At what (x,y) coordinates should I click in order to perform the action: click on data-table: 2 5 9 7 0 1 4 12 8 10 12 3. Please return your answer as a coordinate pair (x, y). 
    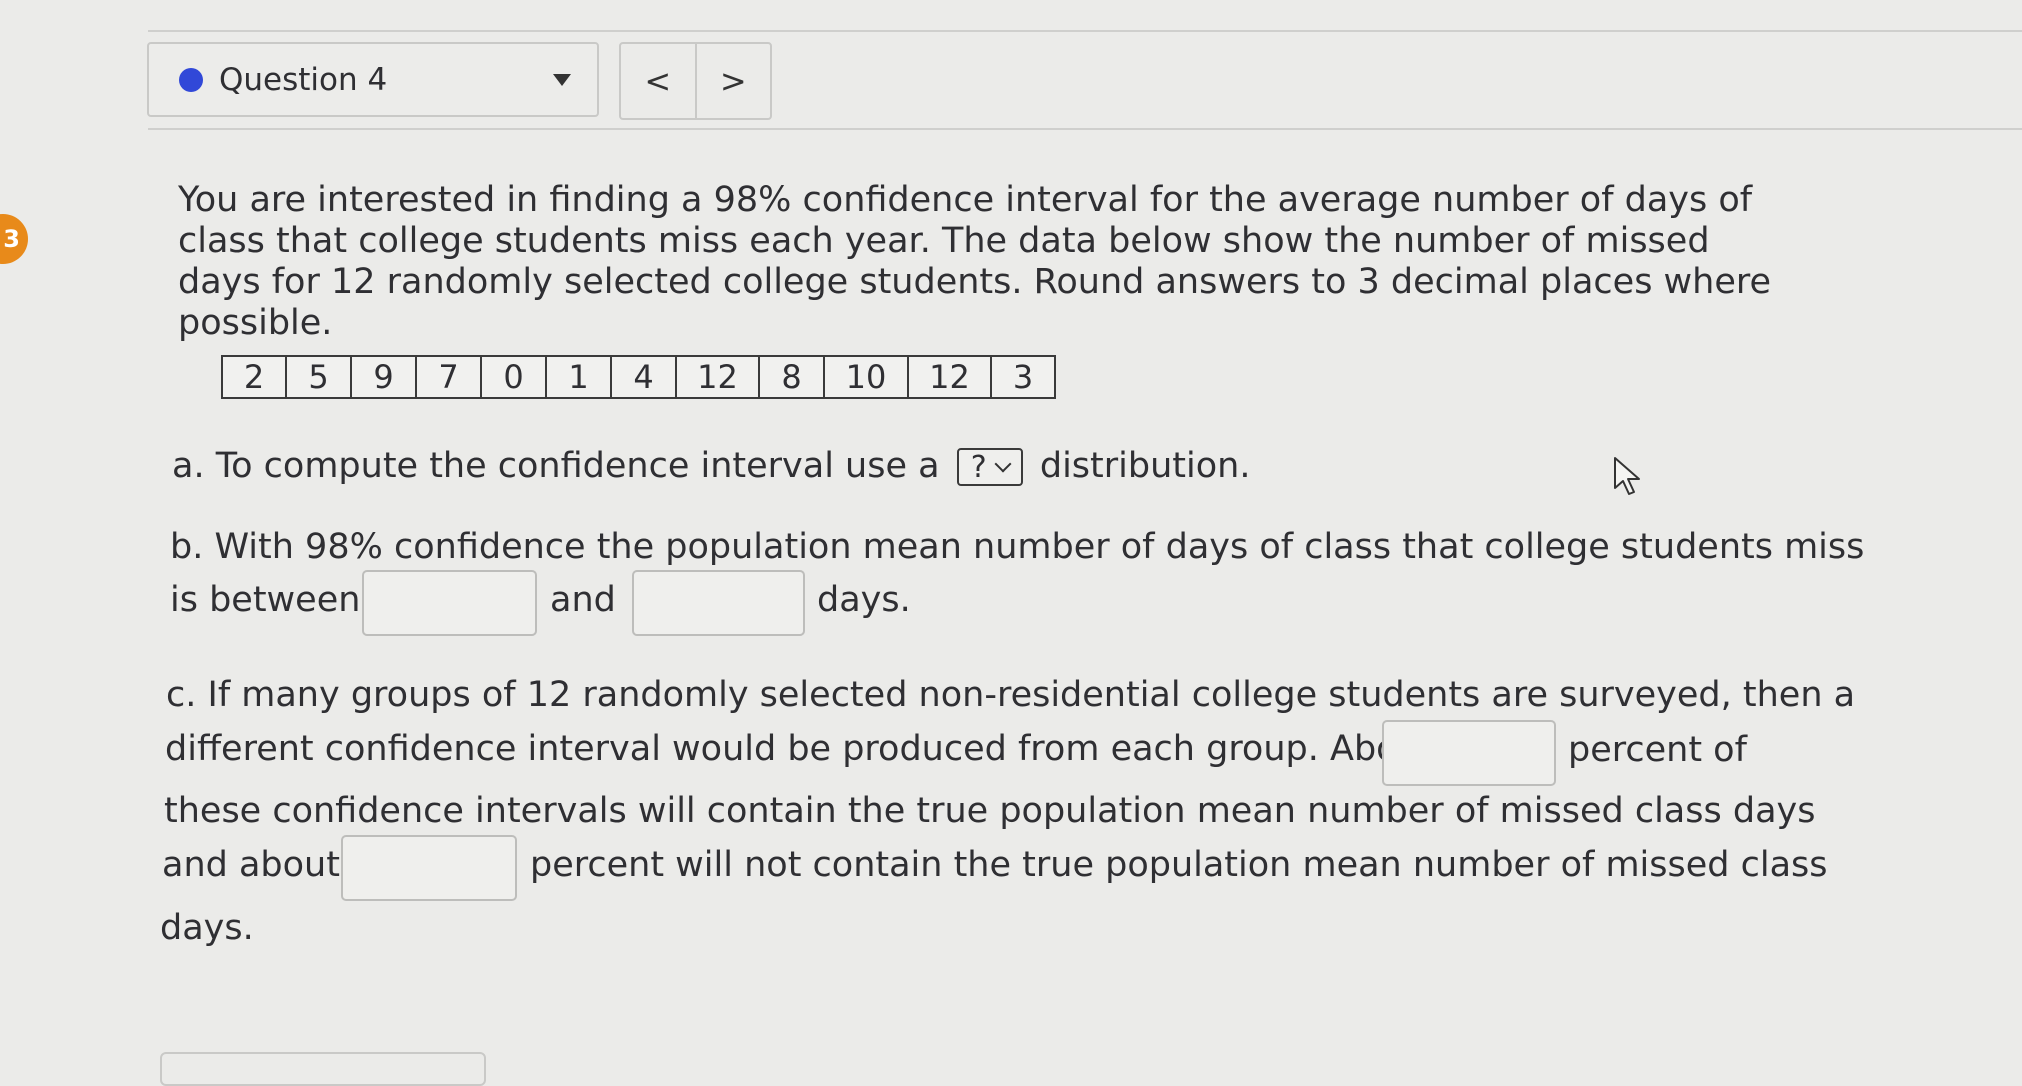
    Looking at the image, I should click on (638, 377).